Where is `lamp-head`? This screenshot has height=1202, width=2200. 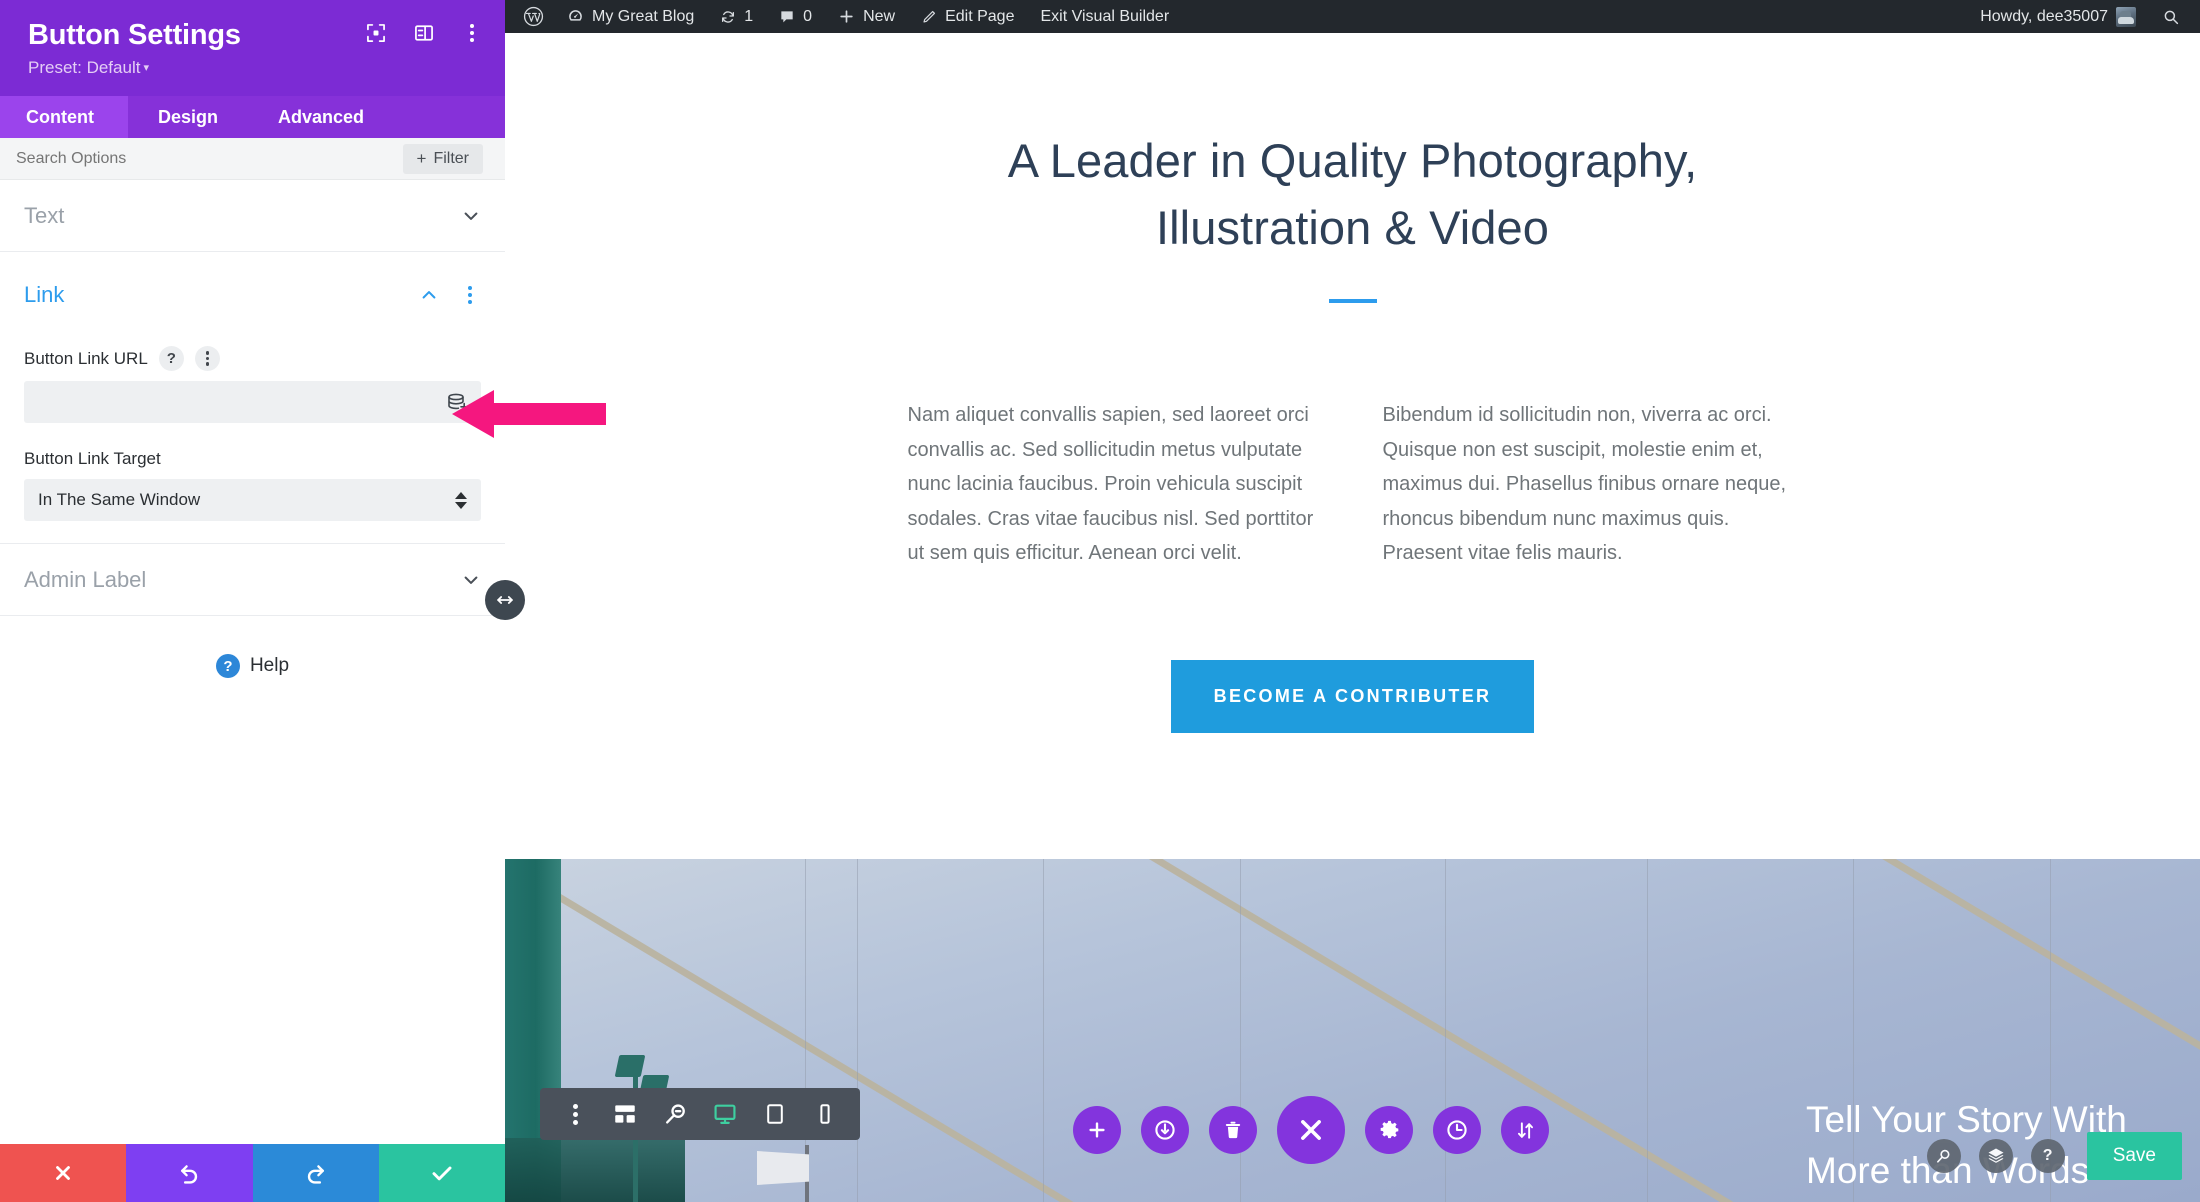
lamp-head is located at coordinates (630, 1066).